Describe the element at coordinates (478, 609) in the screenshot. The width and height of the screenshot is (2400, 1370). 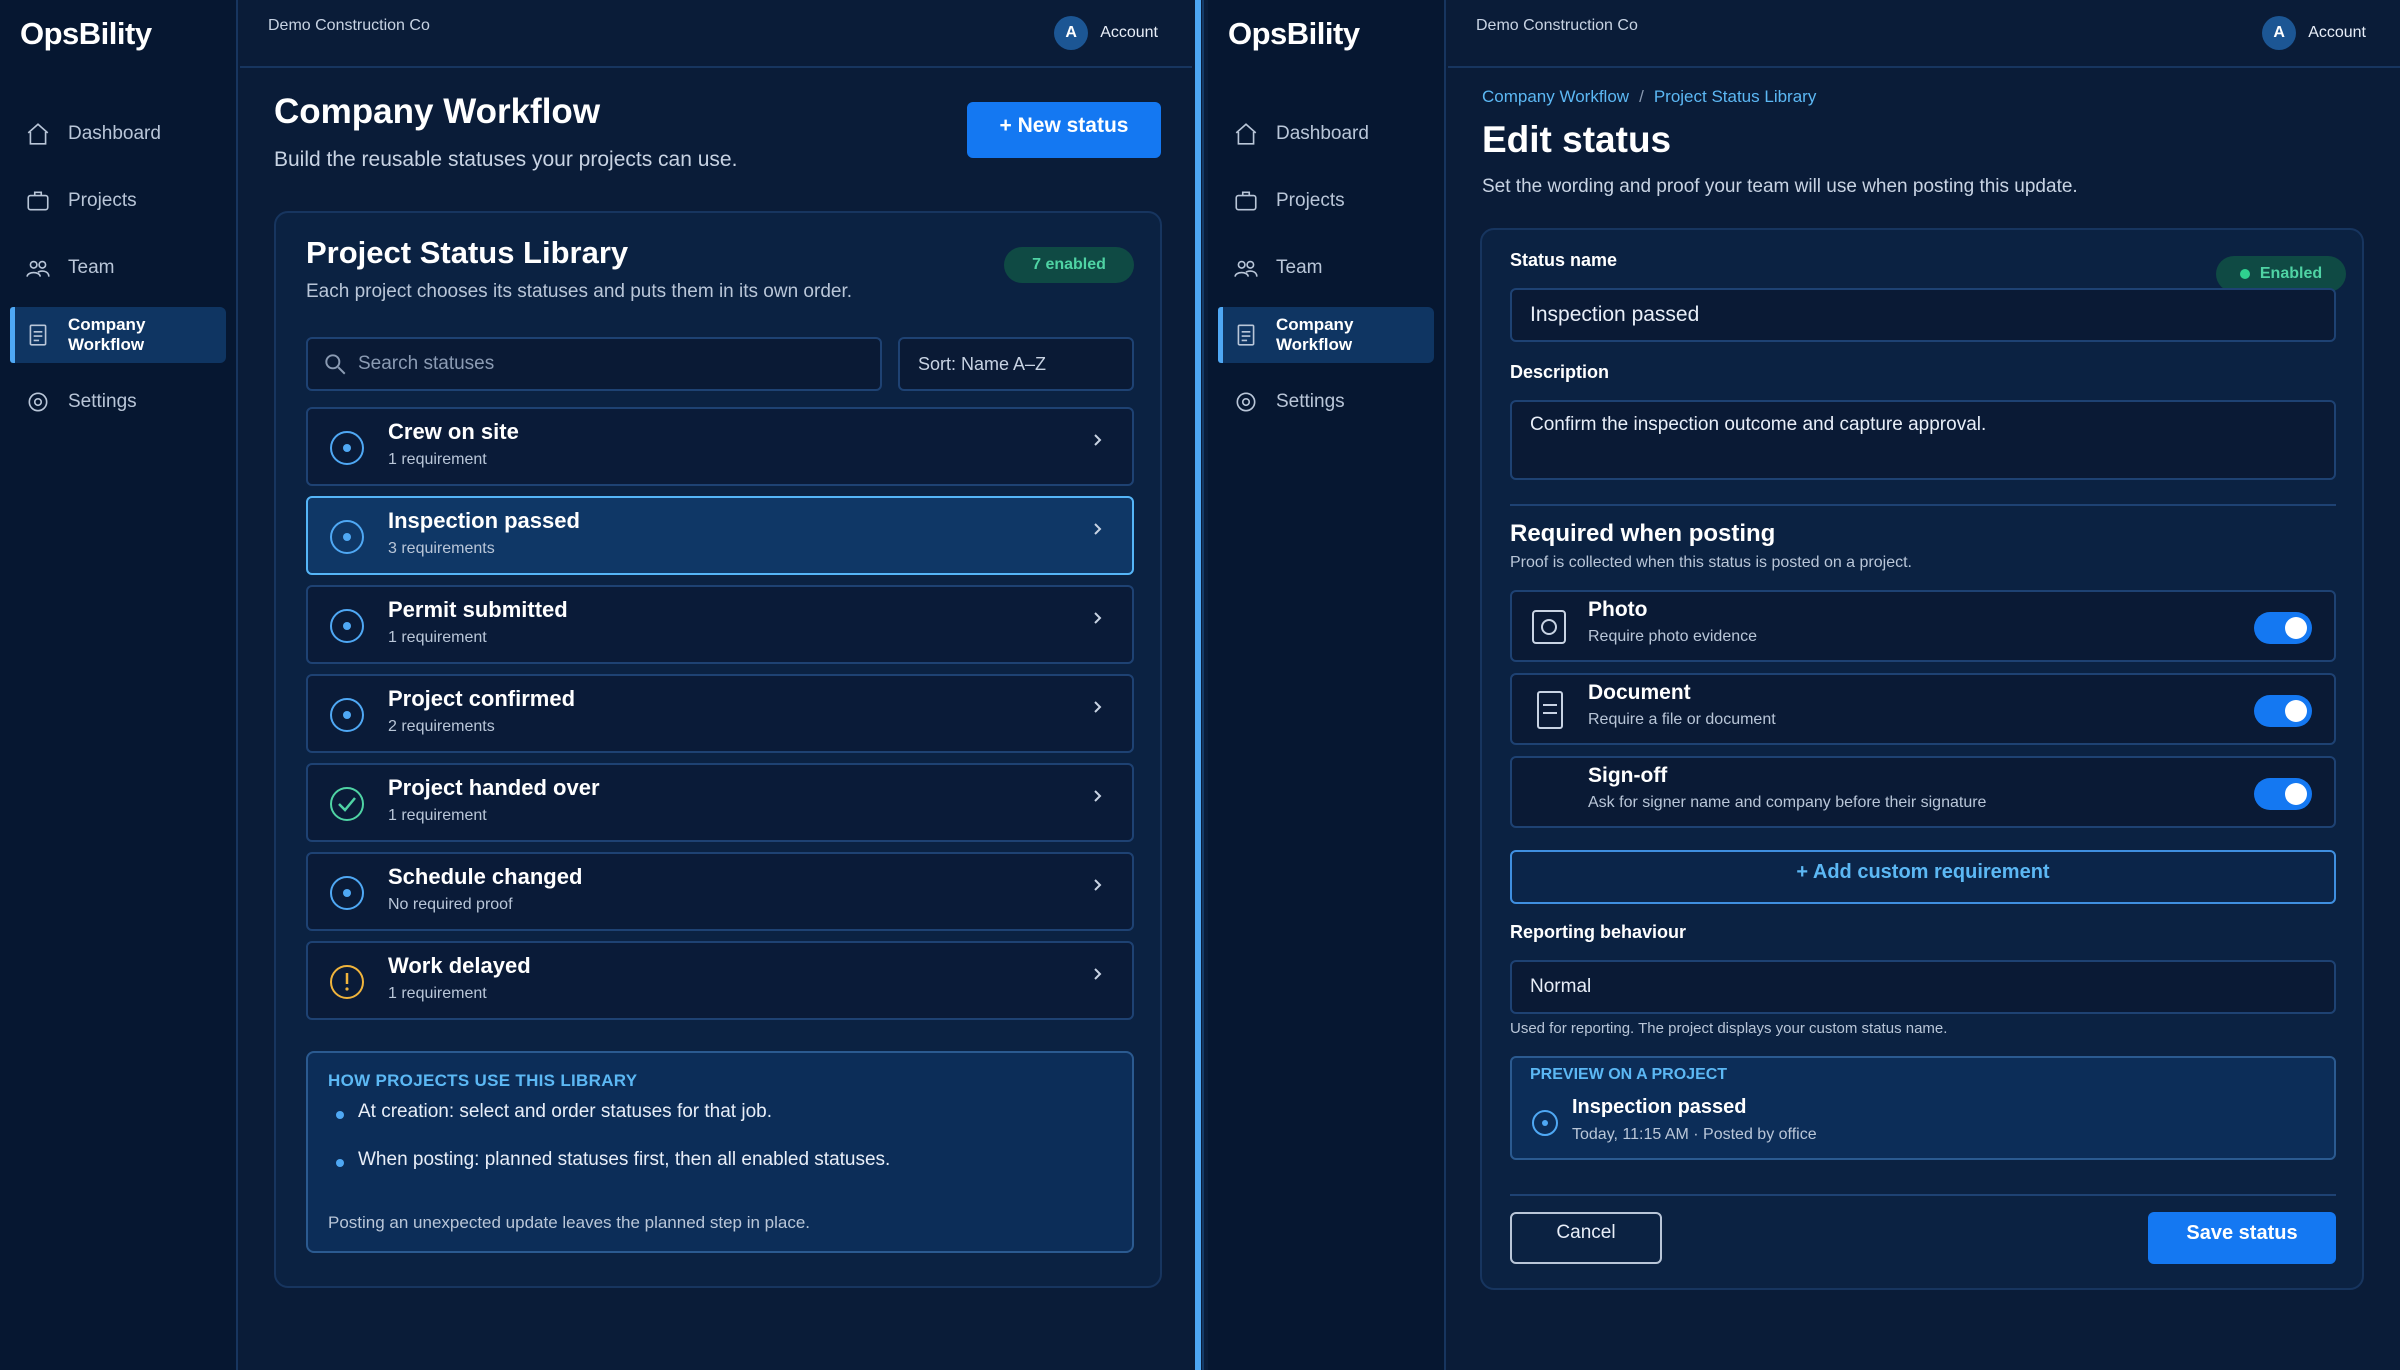
I see `status-name: Permit submitted` at that location.